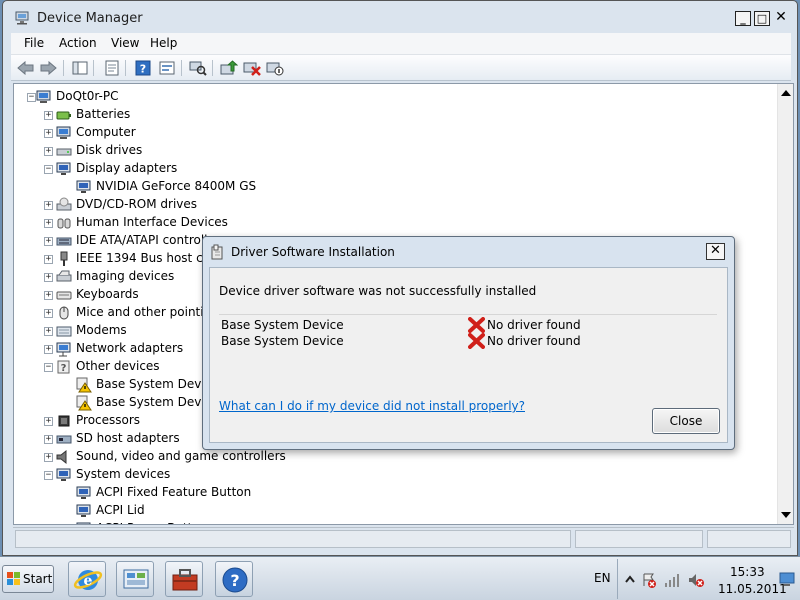 The height and width of the screenshot is (600, 800). Describe the element at coordinates (135, 579) in the screenshot. I see `taskbar-control-panel` at that location.